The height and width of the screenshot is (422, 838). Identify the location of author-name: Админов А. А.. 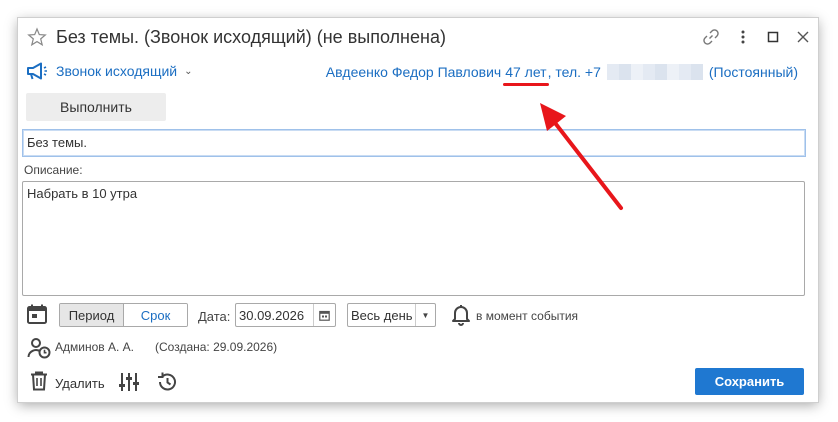
(94, 347).